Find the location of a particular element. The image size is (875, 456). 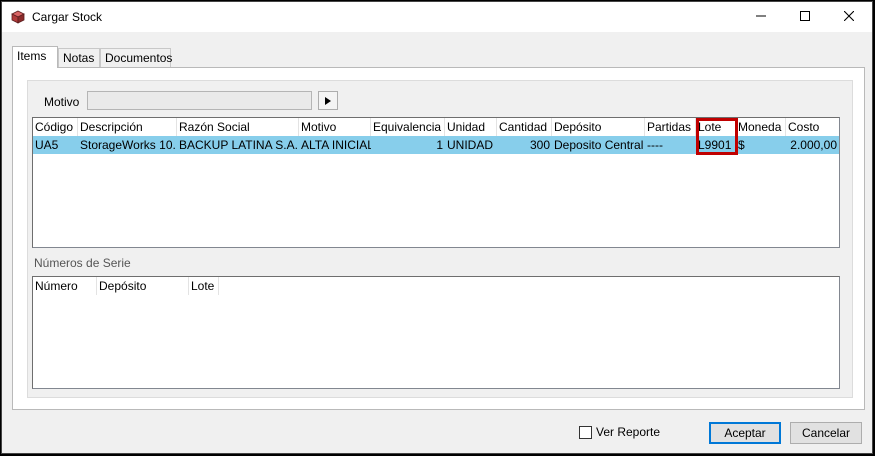

column-header-lote: Lote is located at coordinates (716, 127).